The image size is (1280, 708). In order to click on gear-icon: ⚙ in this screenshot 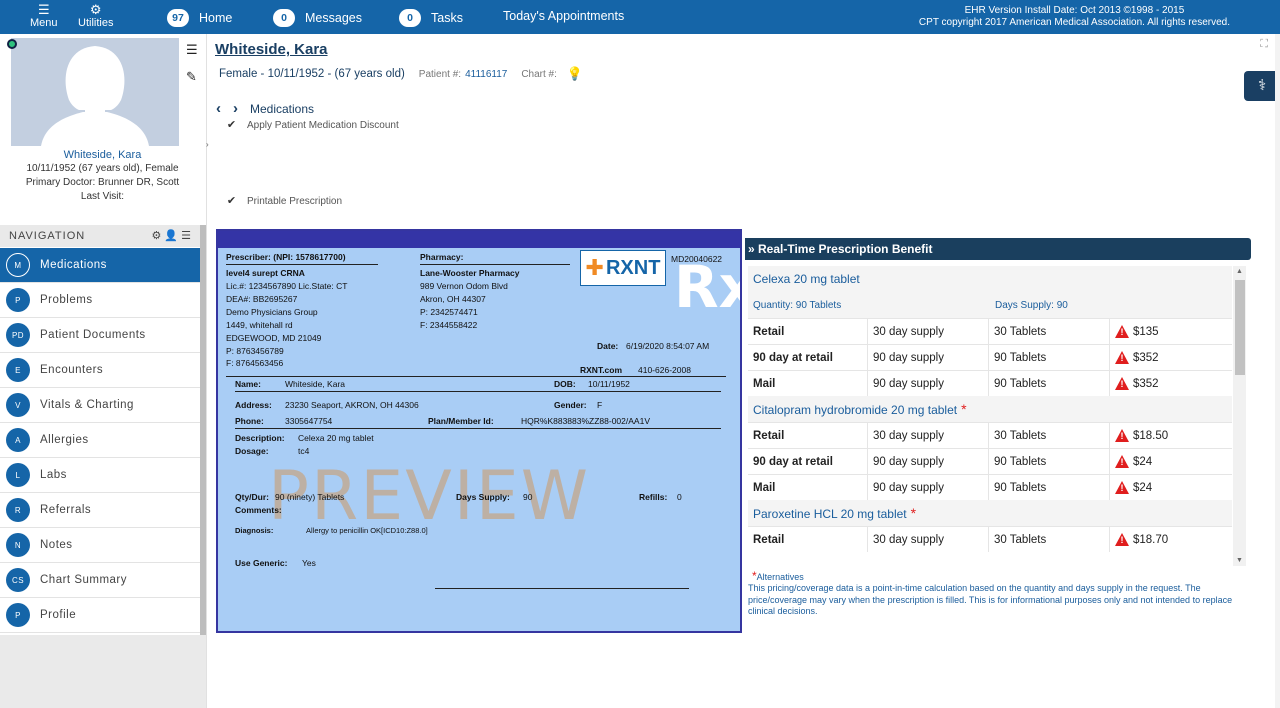, I will do `click(158, 236)`.